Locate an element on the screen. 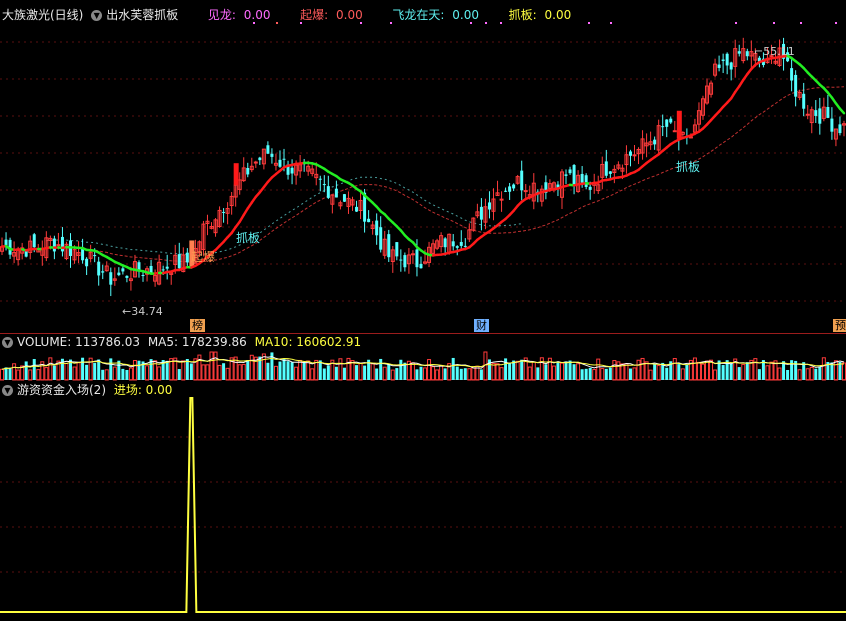 The width and height of the screenshot is (846, 621). indicator-name: 出水芙蓉抓板 is located at coordinates (142, 15).